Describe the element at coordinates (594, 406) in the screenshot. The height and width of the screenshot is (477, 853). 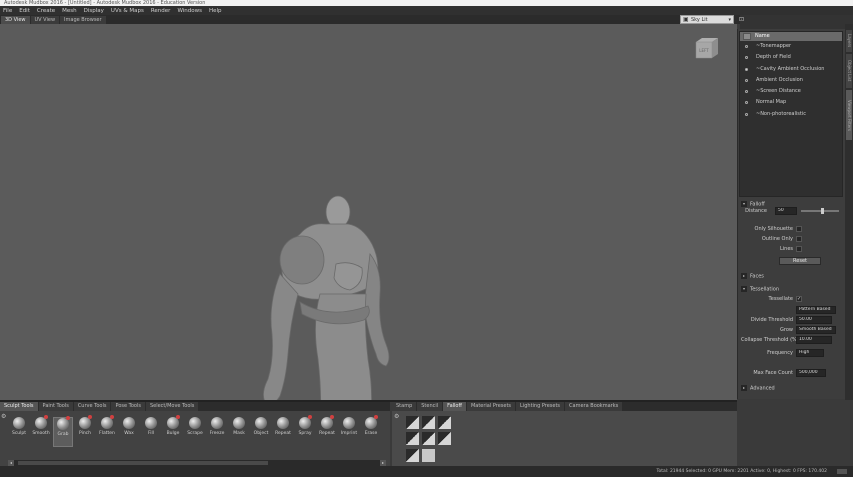
I see `tab-camera-bookmarks: Camera Bookmarks` at that location.